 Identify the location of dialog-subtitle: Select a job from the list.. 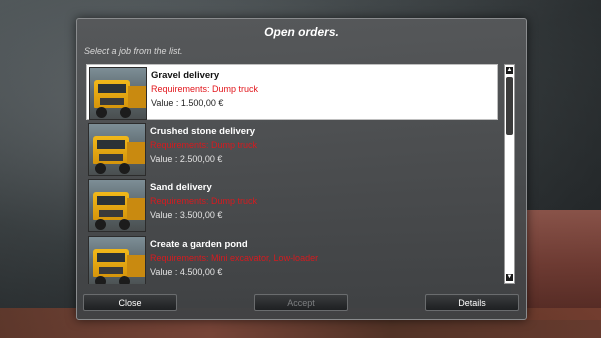
(133, 51).